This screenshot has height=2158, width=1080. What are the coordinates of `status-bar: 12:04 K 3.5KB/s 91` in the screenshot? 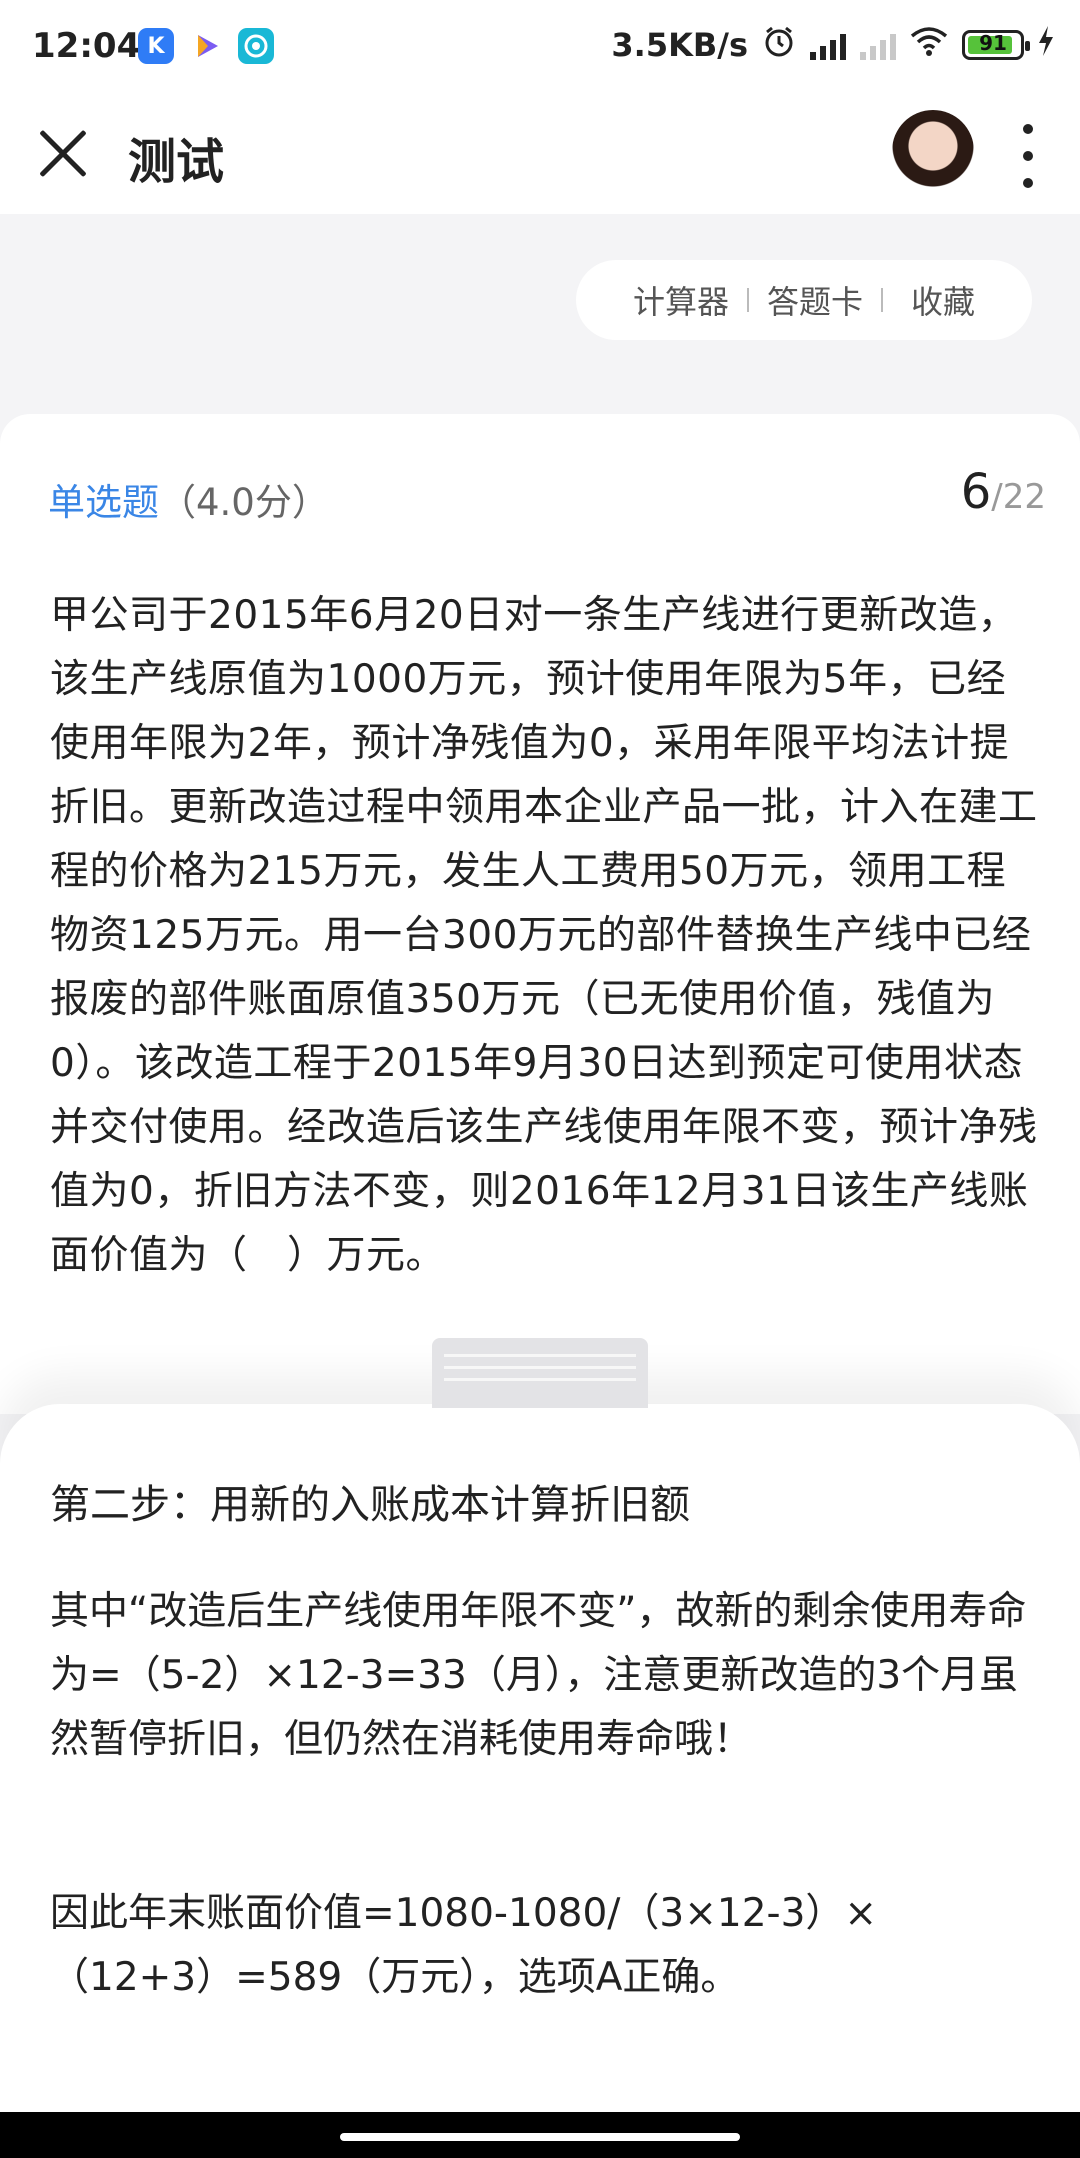 It's located at (540, 48).